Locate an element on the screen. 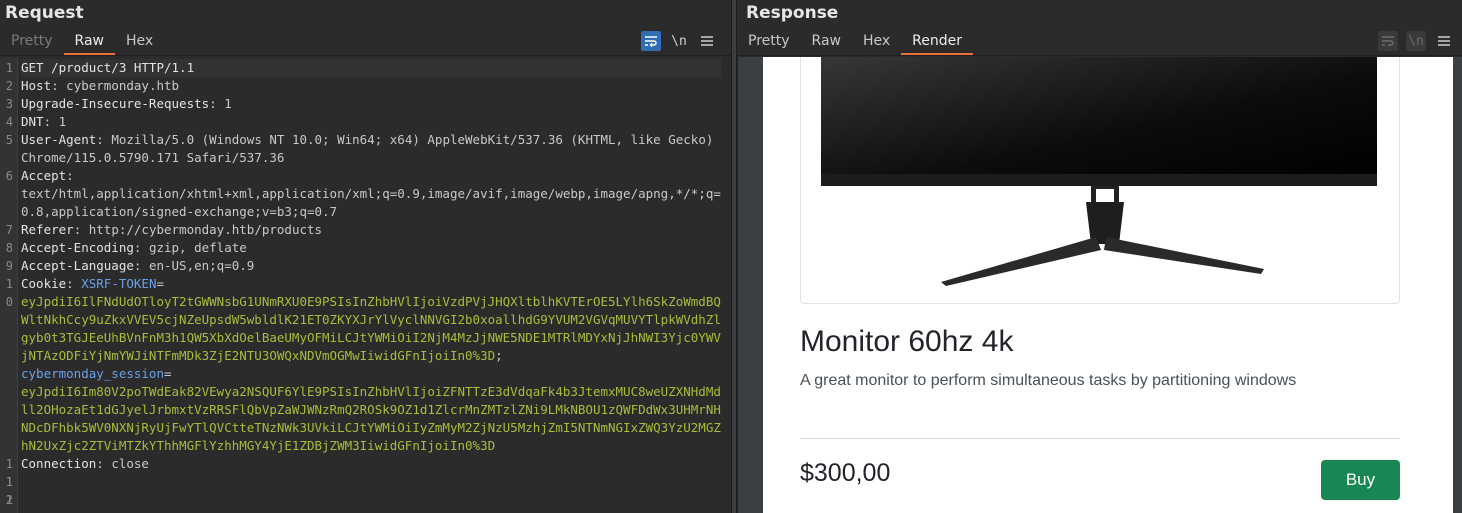  request-tab-pretty: Pretty is located at coordinates (32, 43).